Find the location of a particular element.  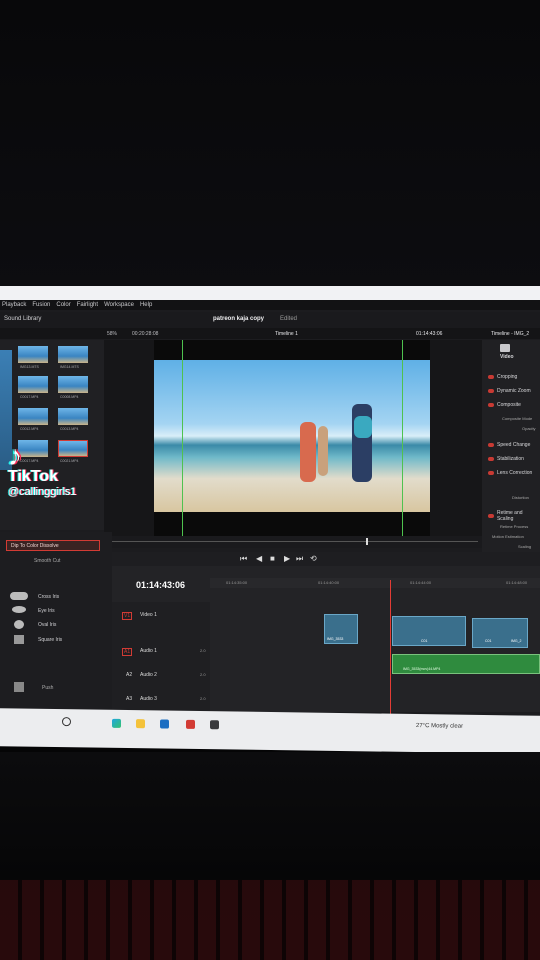

eye-iris-item: Eye Iris is located at coordinates (46, 611).